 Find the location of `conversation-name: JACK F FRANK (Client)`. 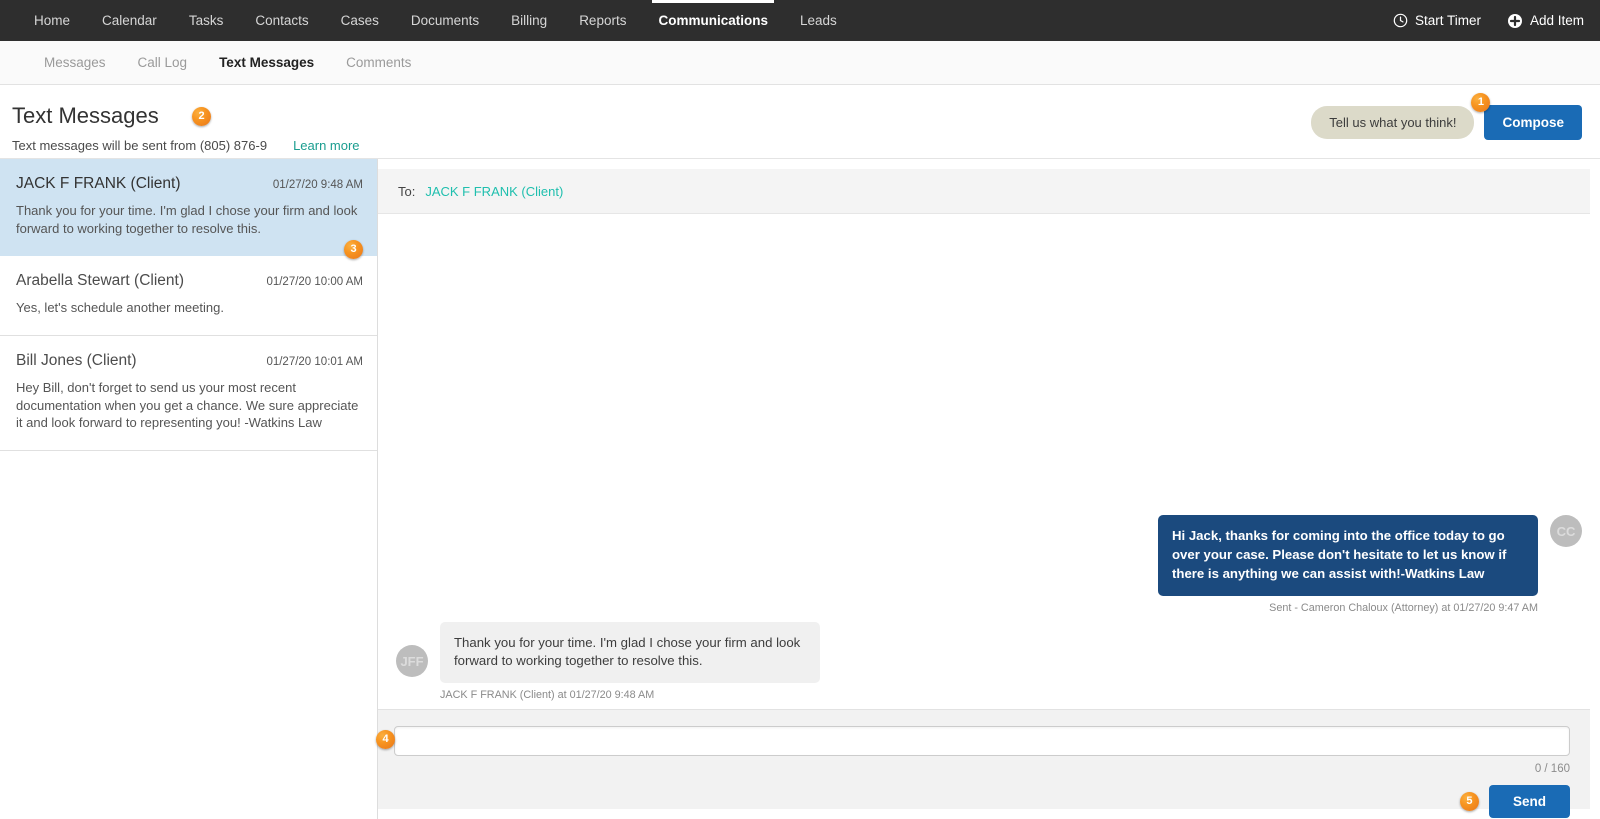

conversation-name: JACK F FRANK (Client) is located at coordinates (98, 183).